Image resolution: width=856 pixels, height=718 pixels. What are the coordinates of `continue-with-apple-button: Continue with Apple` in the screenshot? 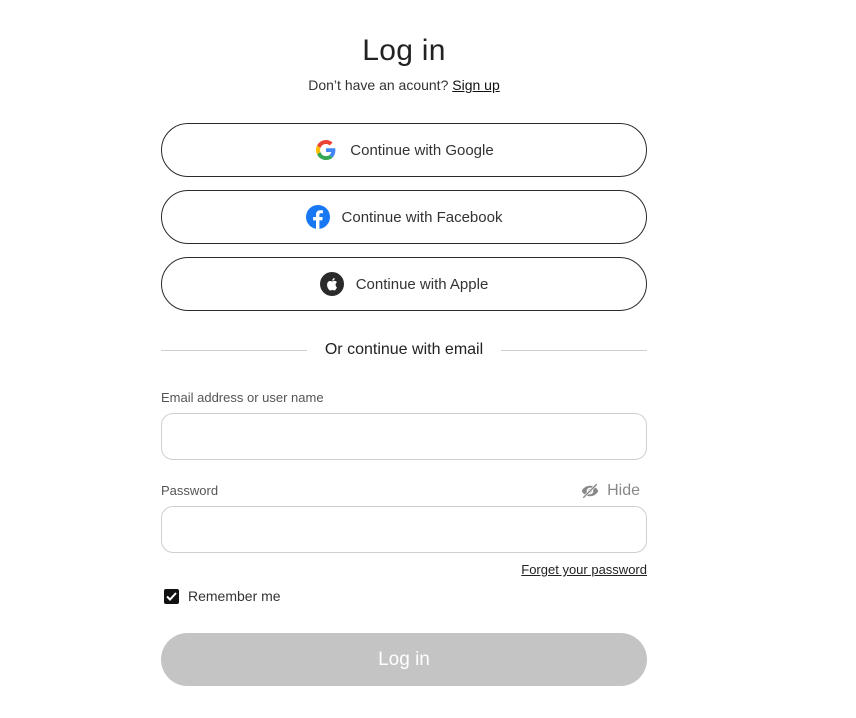 It's located at (404, 284).